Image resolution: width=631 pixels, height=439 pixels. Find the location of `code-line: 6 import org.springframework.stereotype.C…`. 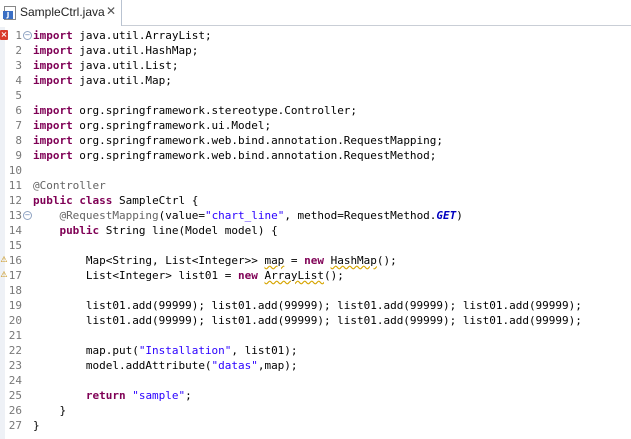

code-line: 6 import org.springframework.stereotype.C… is located at coordinates (315, 110).